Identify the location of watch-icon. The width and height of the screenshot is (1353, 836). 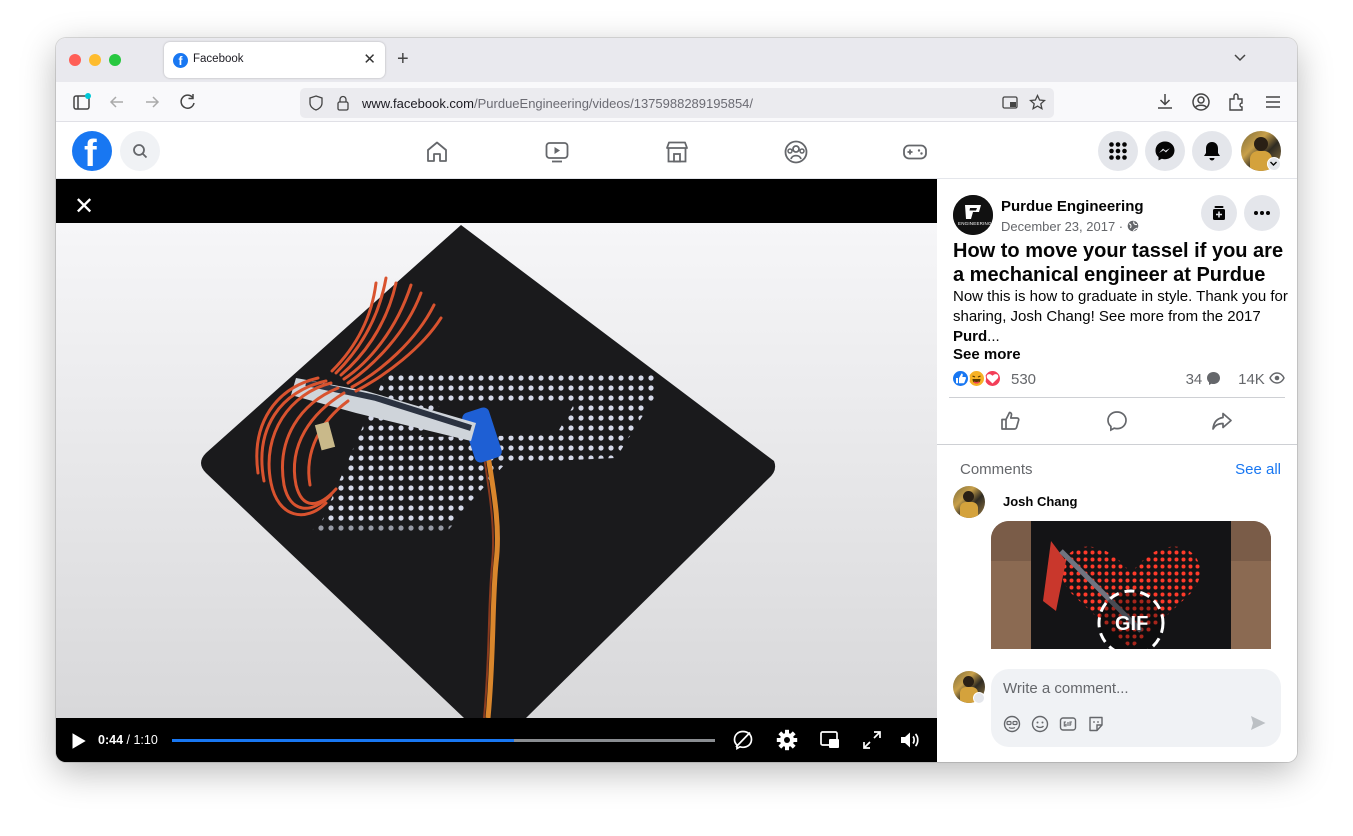
(557, 152).